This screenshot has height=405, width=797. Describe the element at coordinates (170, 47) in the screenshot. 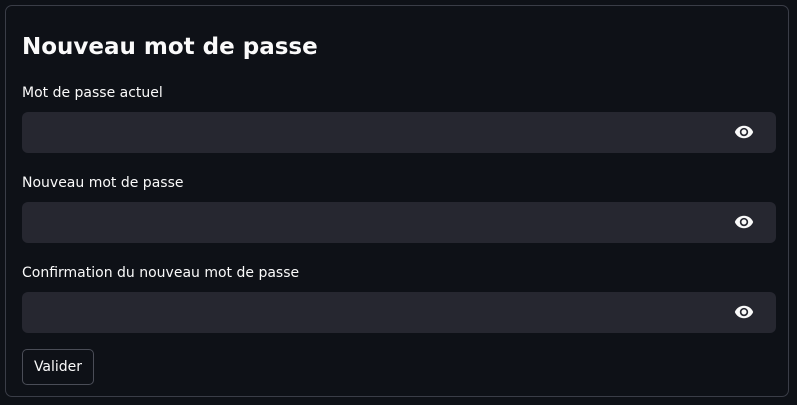

I see `form-title: Nouveau mot de passe` at that location.